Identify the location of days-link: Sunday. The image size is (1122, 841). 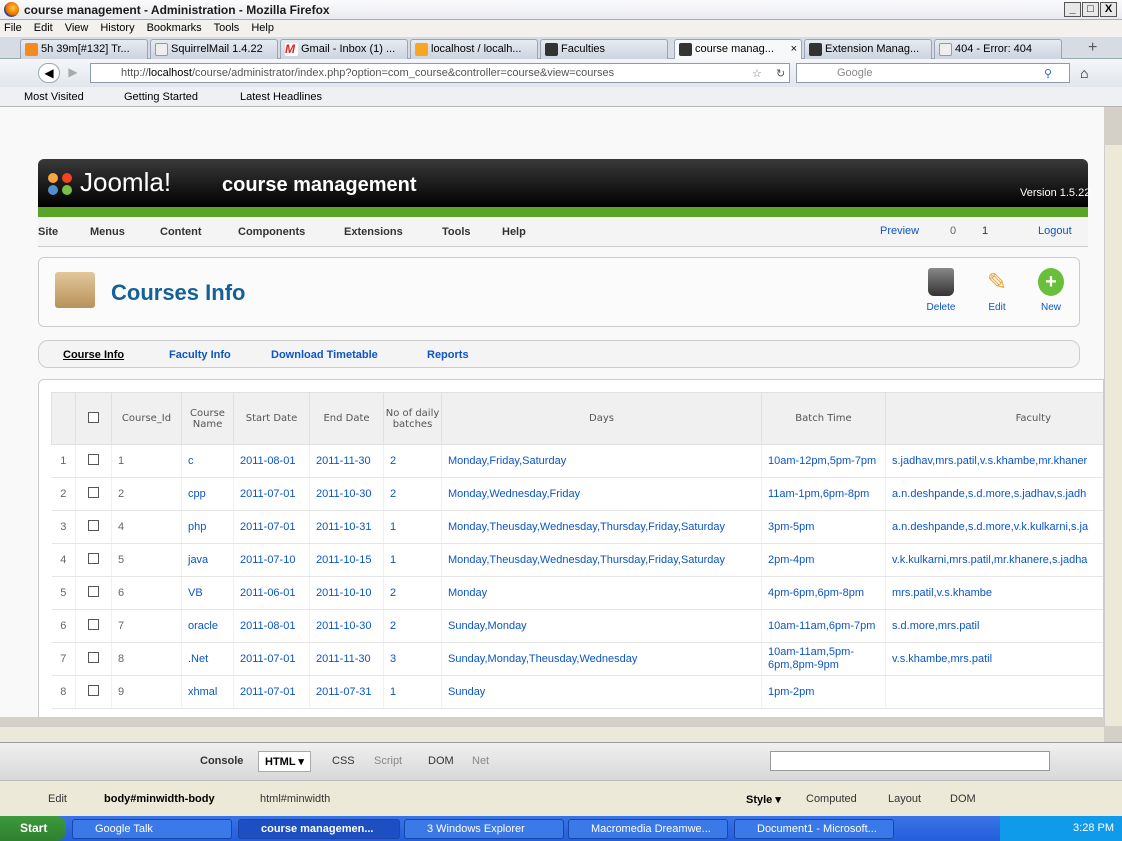
(601, 692).